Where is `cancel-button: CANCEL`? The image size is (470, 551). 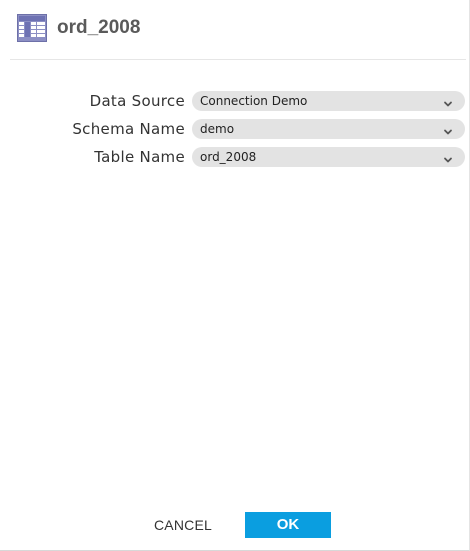
cancel-button: CANCEL is located at coordinates (183, 525).